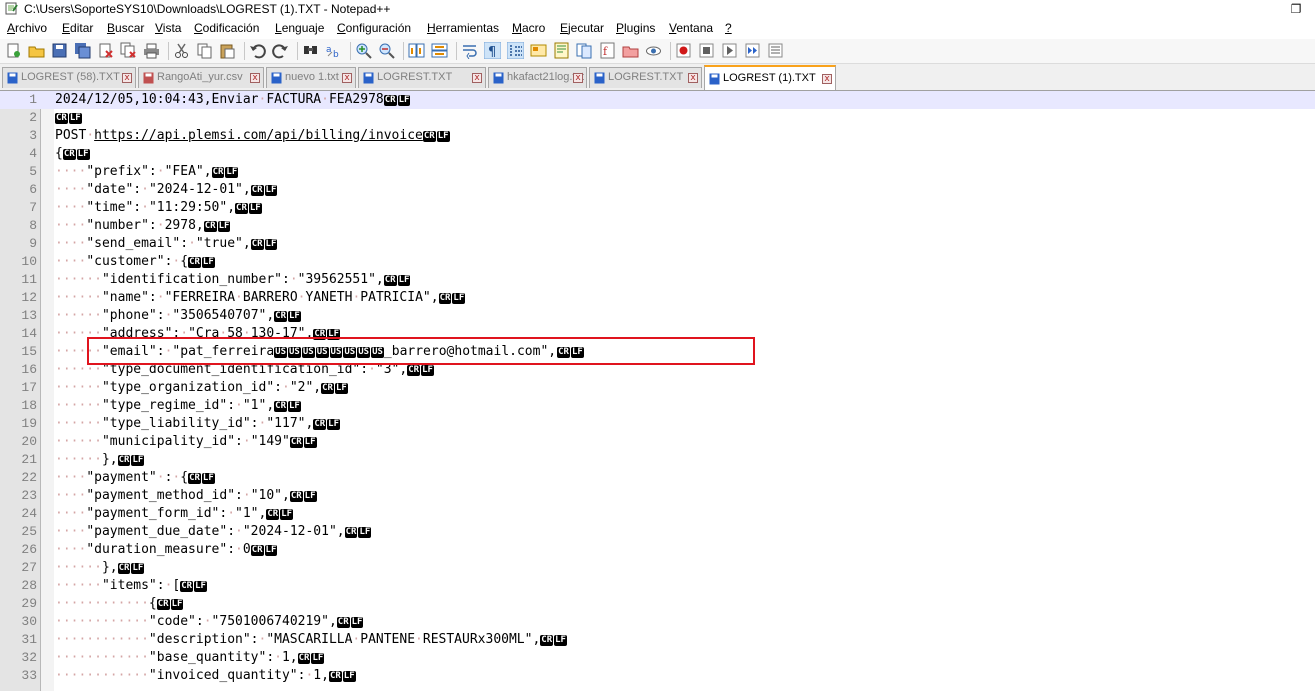 Image resolution: width=1315 pixels, height=691 pixels. Describe the element at coordinates (657, 172) in the screenshot. I see `editor-line: 5 ····"prefix":·"FEA",CR LF` at that location.